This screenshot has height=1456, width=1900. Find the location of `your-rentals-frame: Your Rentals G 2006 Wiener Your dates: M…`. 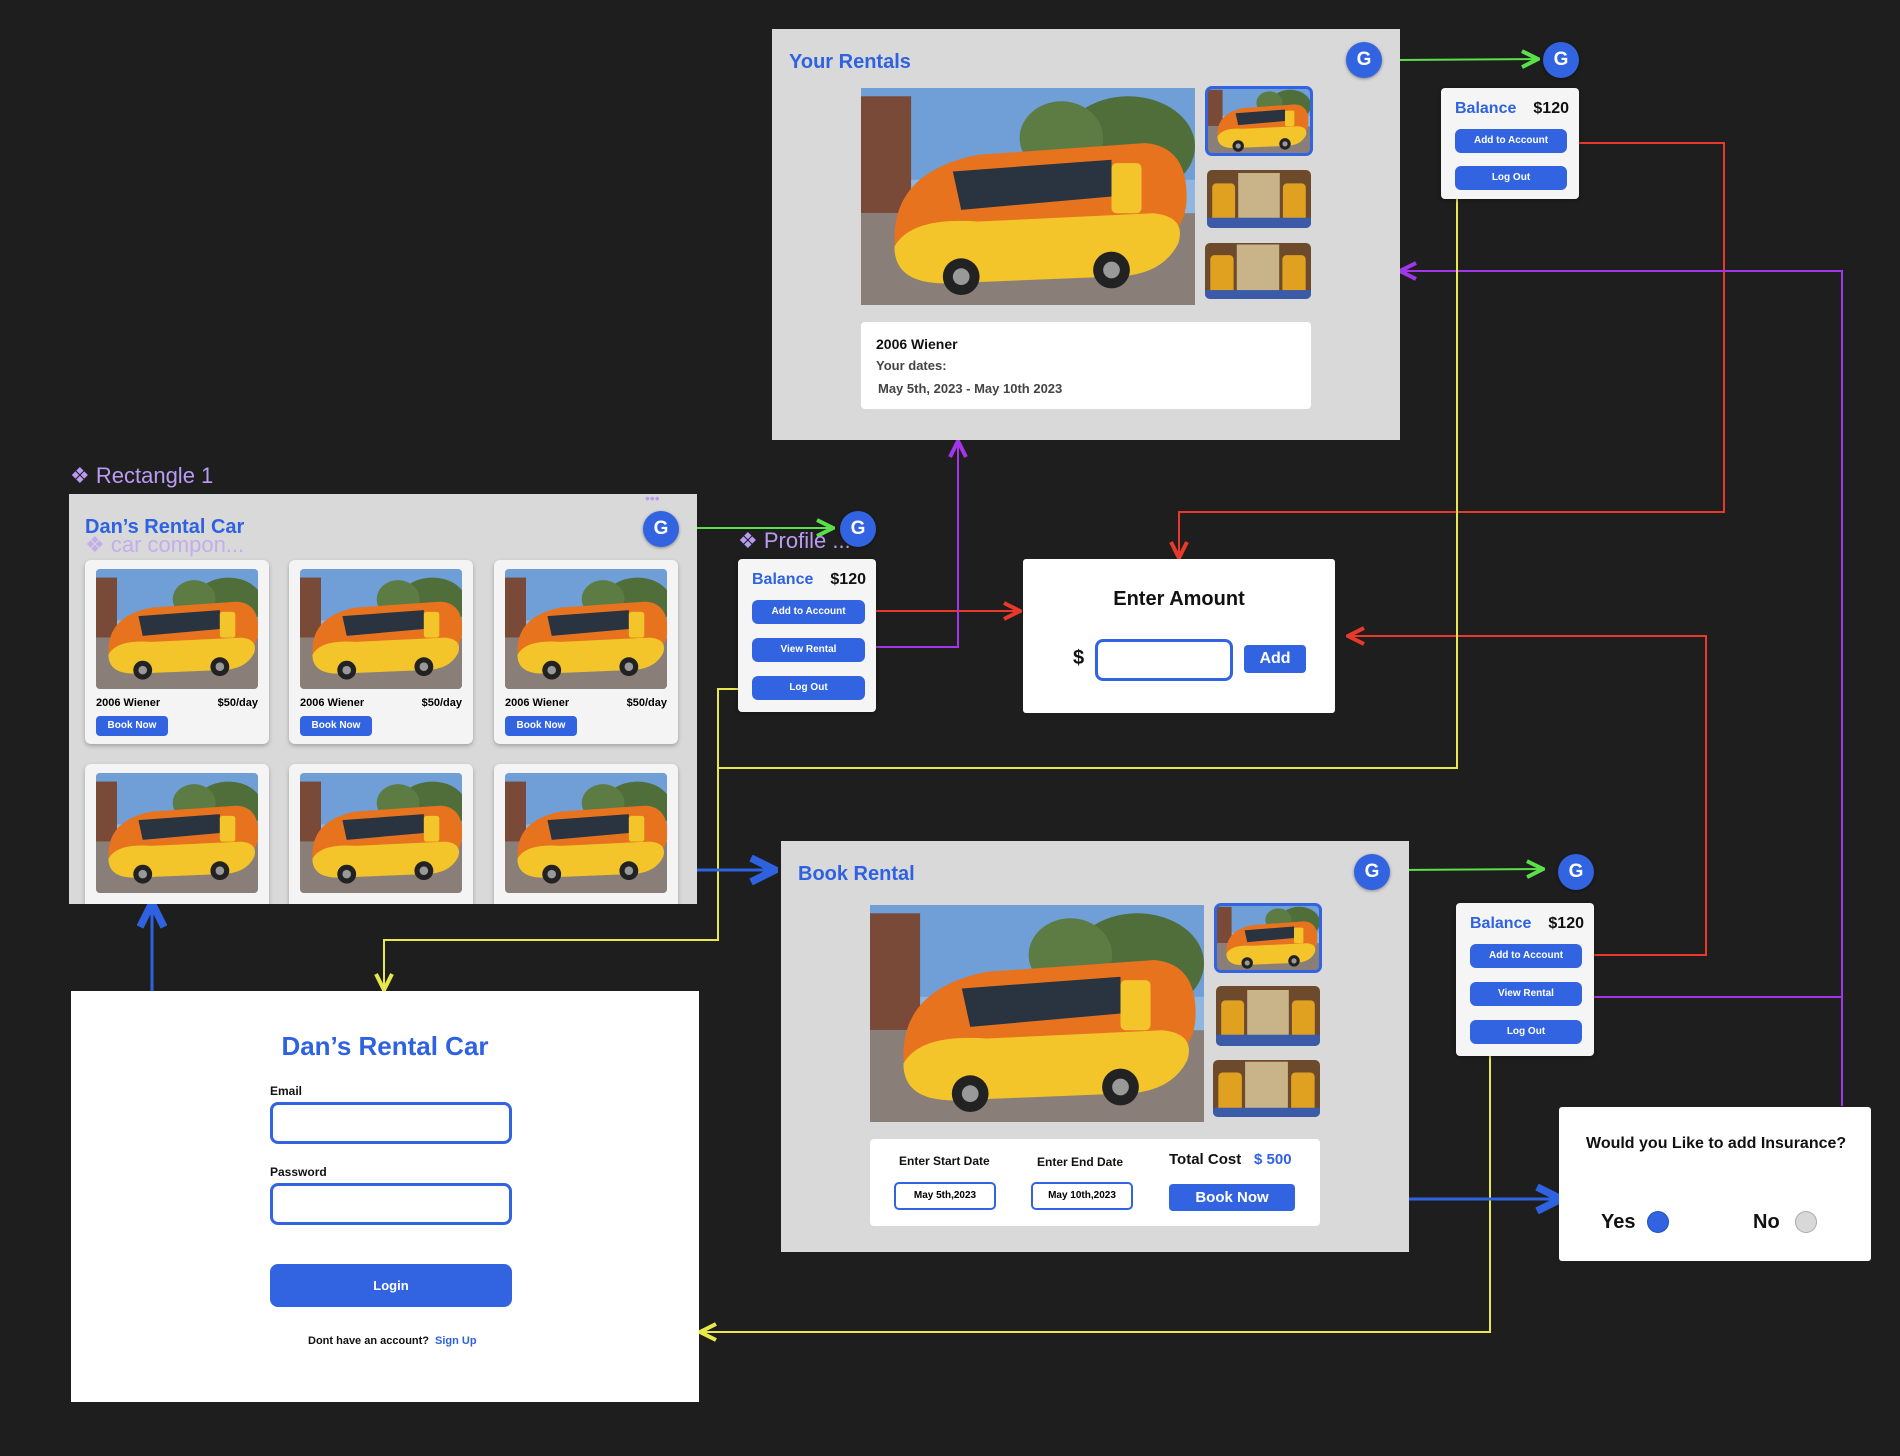

your-rentals-frame: Your Rentals G 2006 Wiener Your dates: M… is located at coordinates (1086, 234).